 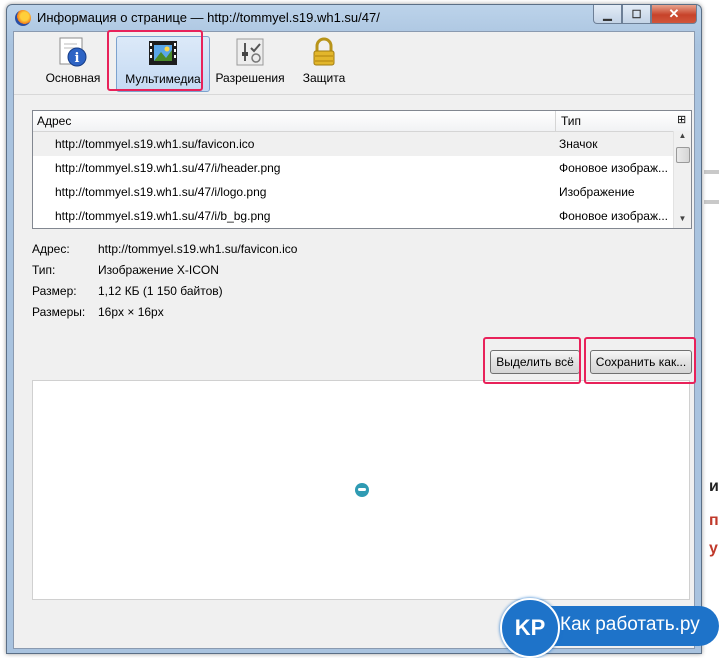 I want to click on row-type: Изображение, so click(x=597, y=192).